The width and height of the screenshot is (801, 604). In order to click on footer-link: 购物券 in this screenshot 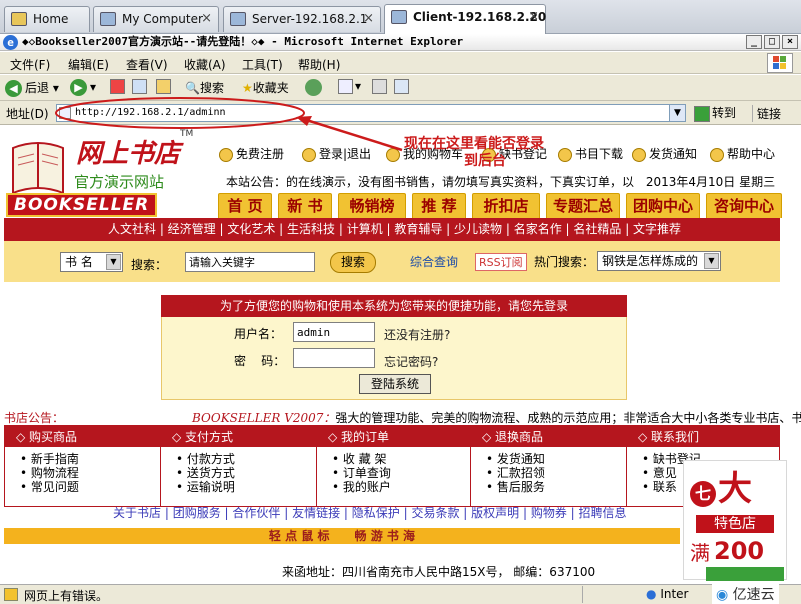, I will do `click(549, 513)`.